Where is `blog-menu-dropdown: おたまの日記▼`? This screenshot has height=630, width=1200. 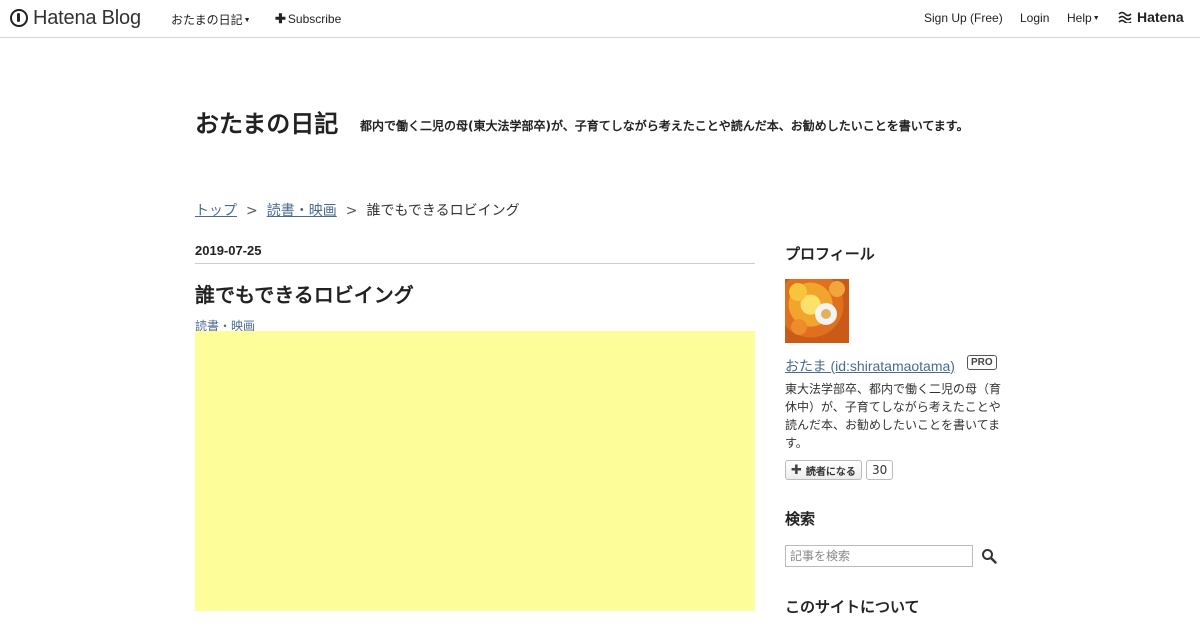
blog-menu-dropdown: おたまの日記▼ is located at coordinates (211, 19).